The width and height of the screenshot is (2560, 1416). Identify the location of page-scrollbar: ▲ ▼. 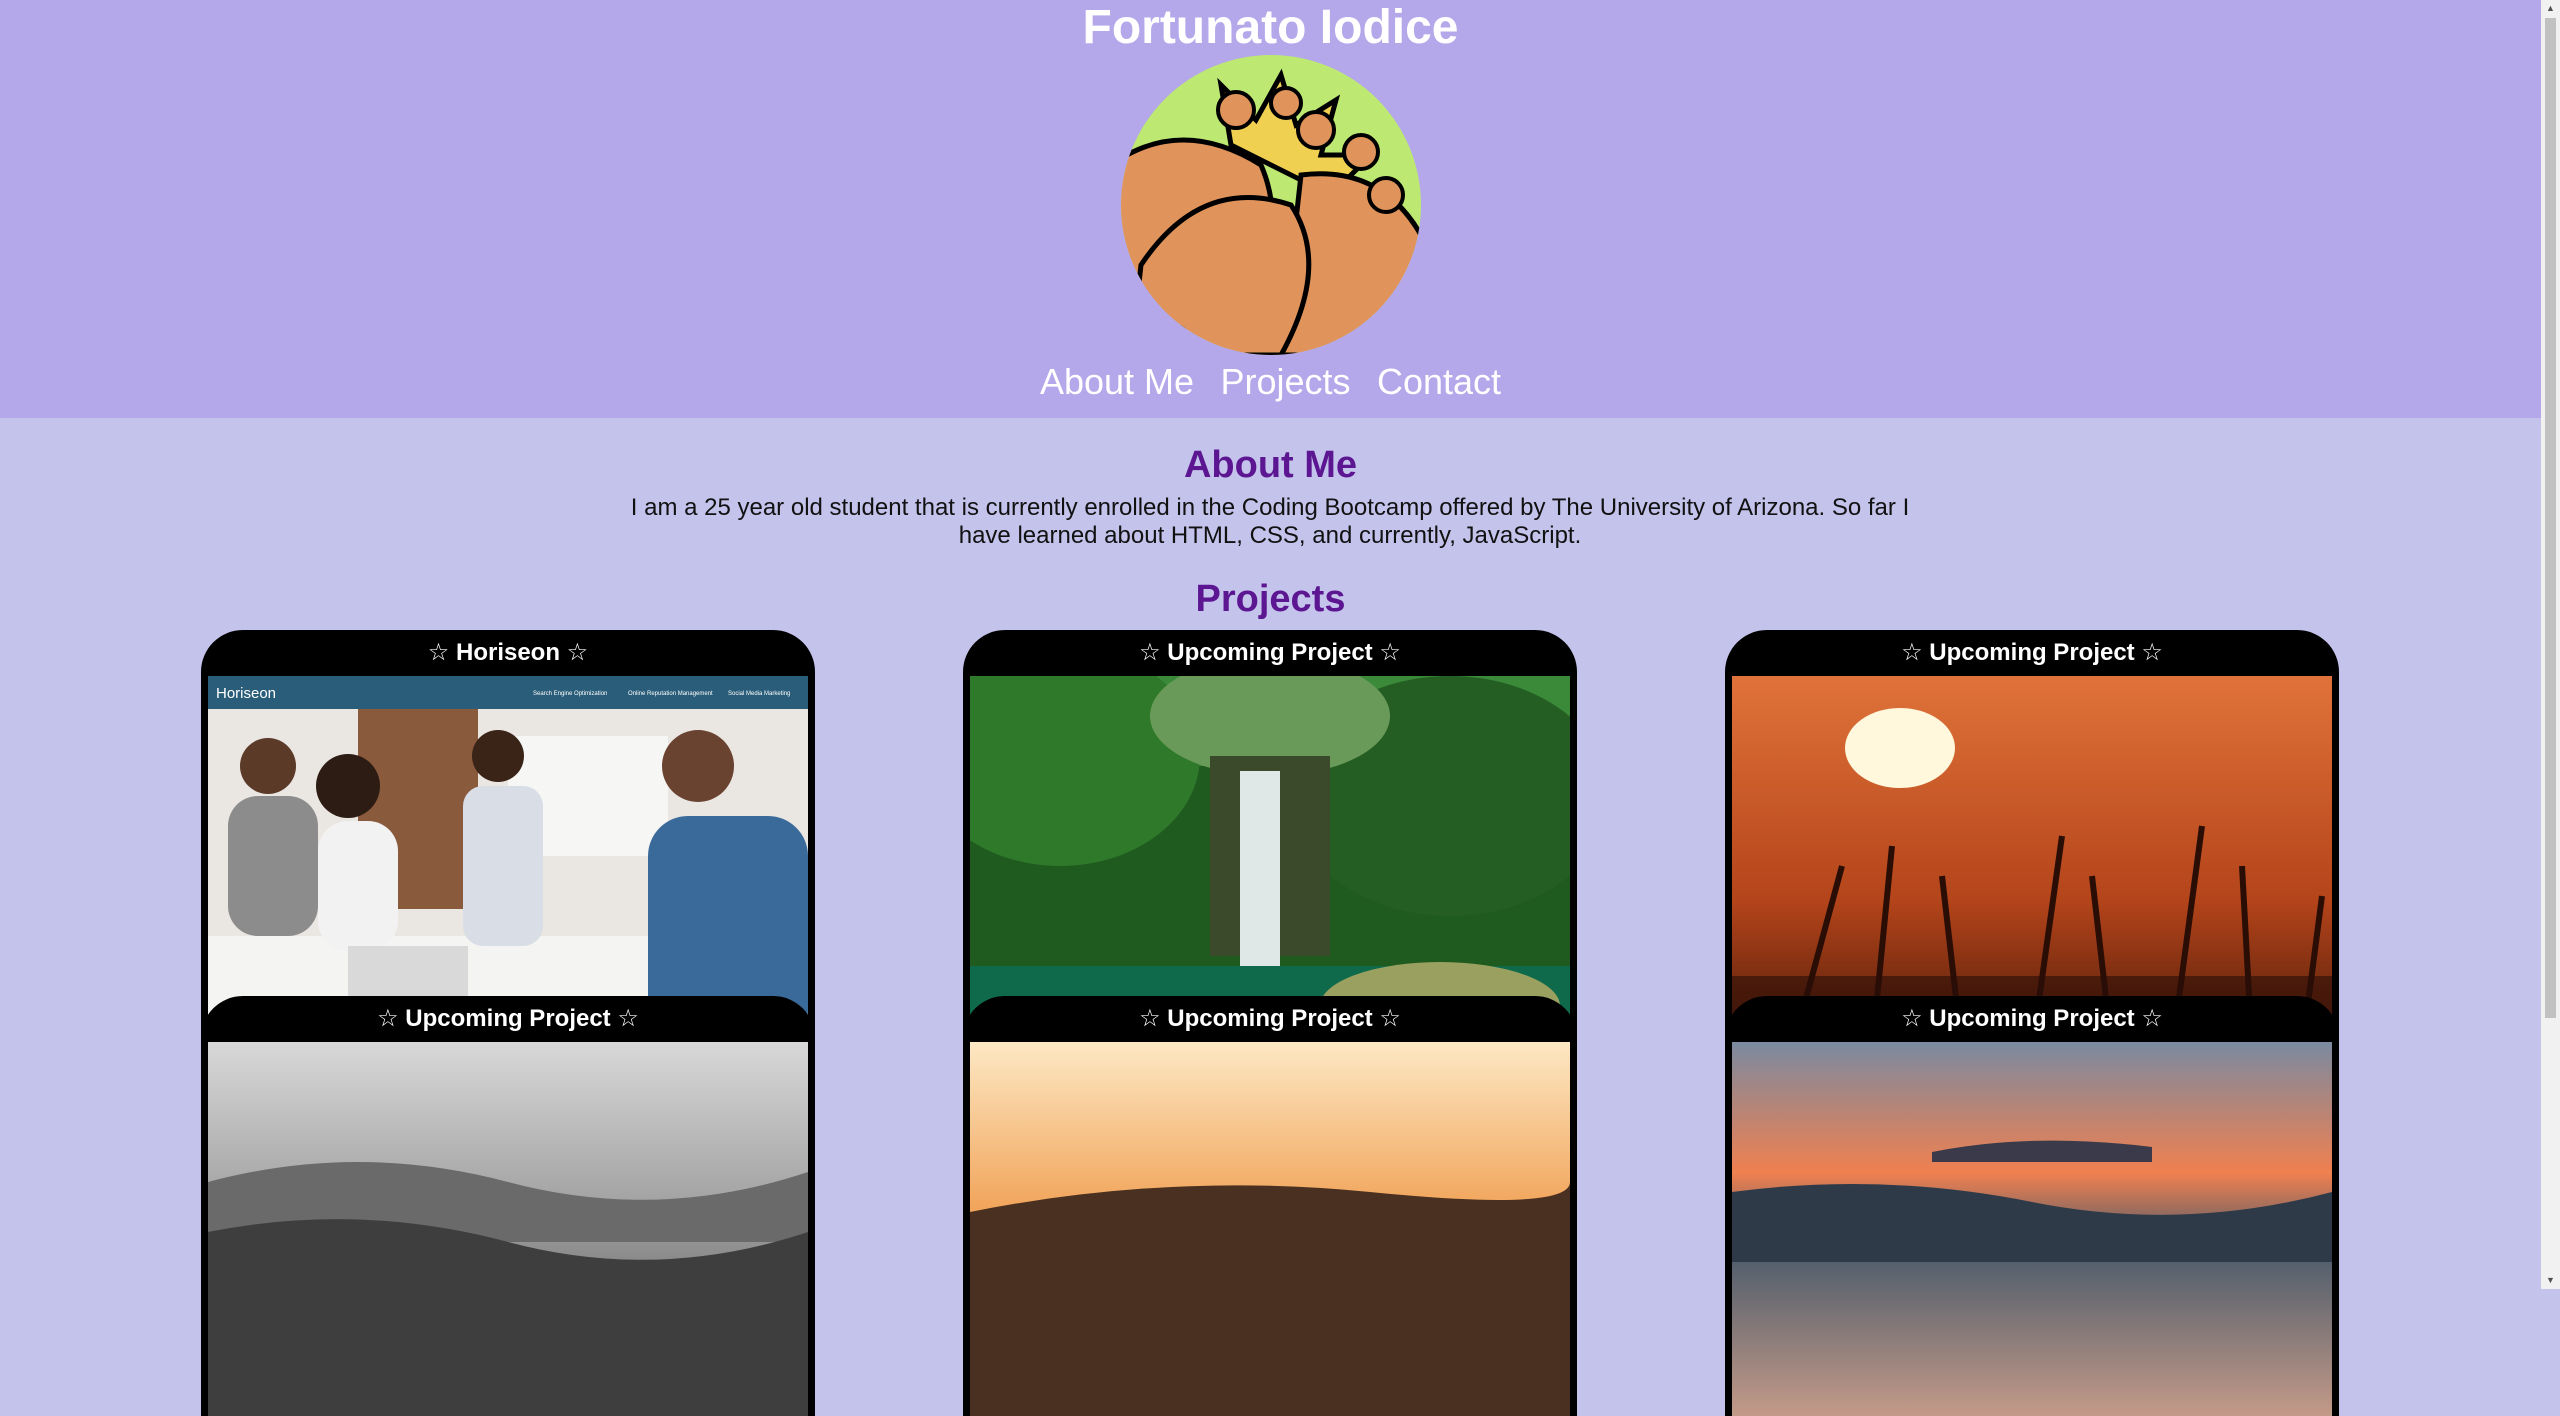
(2550, 644).